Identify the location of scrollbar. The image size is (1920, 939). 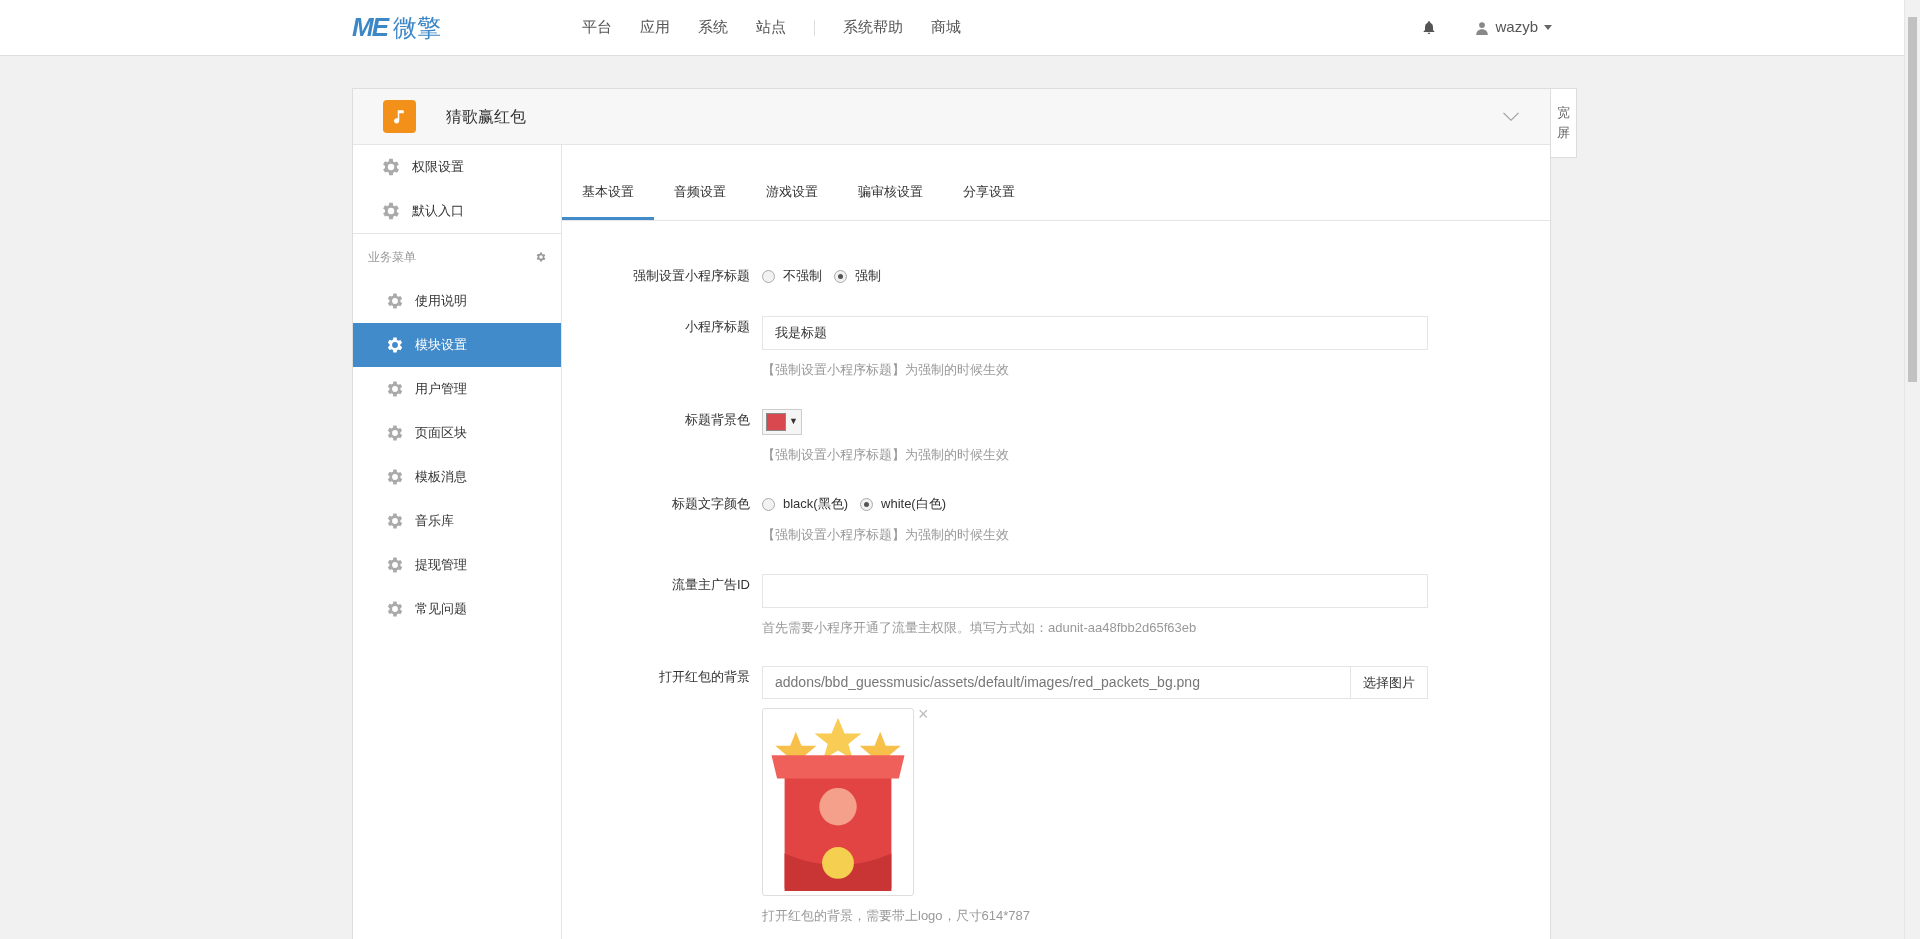
(1912, 469).